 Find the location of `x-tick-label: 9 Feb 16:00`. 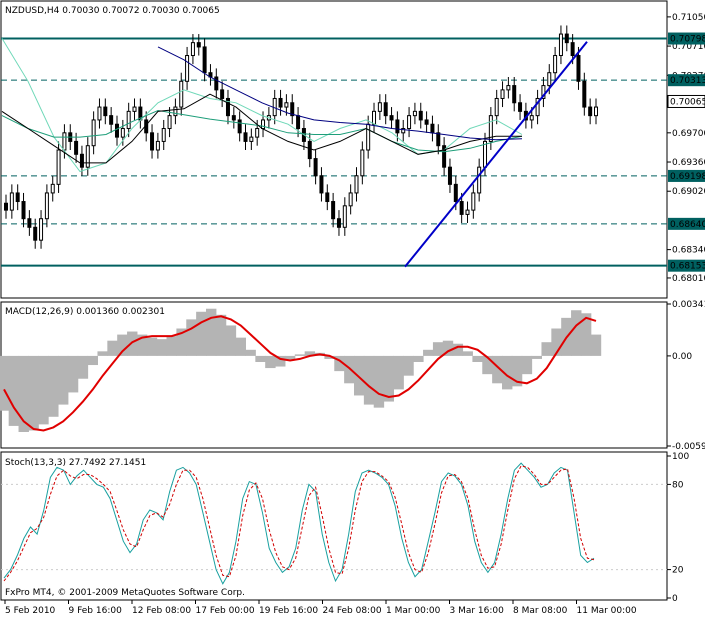

x-tick-label: 9 Feb 16:00 is located at coordinates (96, 611).